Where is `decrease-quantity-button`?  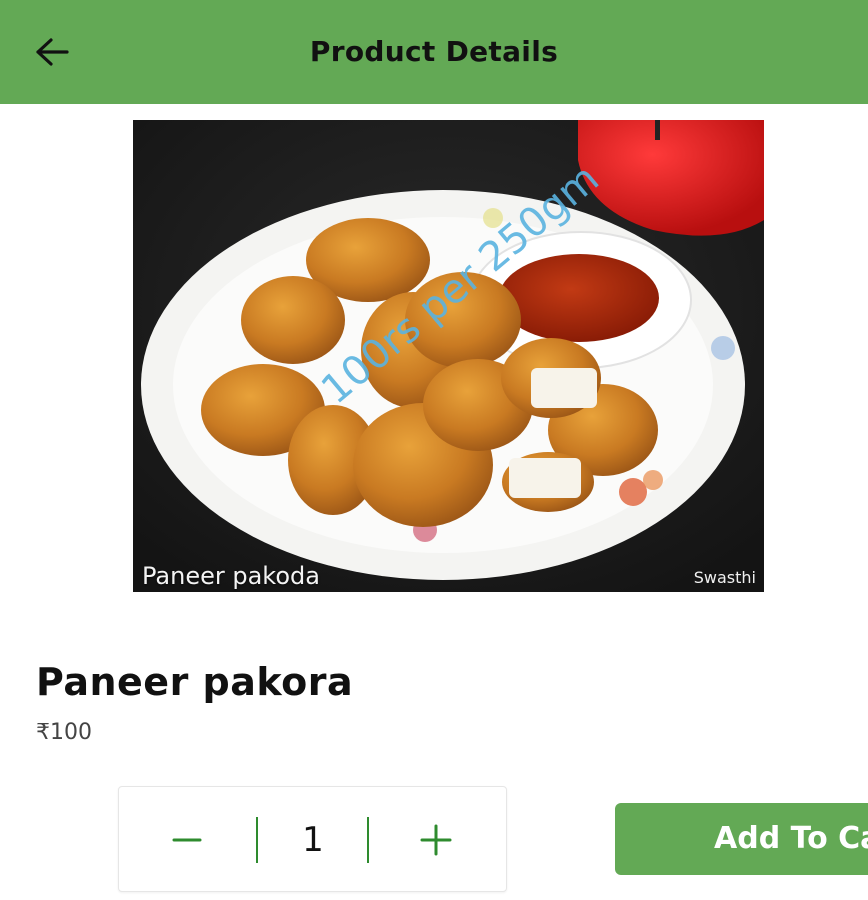
decrease-quantity-button is located at coordinates (187, 840).